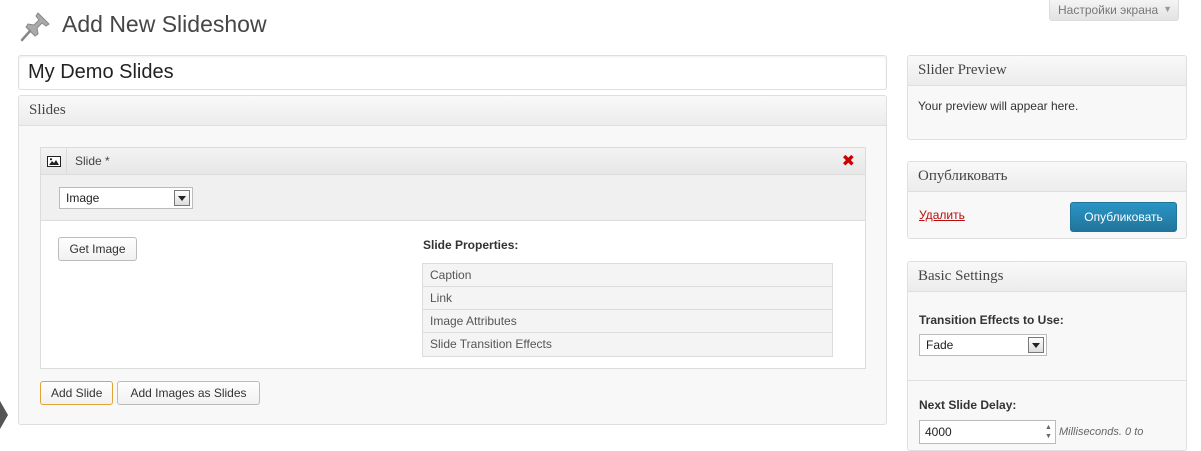 The height and width of the screenshot is (451, 1201). What do you see at coordinates (627, 275) in the screenshot?
I see `prop-caption: Caption` at bounding box center [627, 275].